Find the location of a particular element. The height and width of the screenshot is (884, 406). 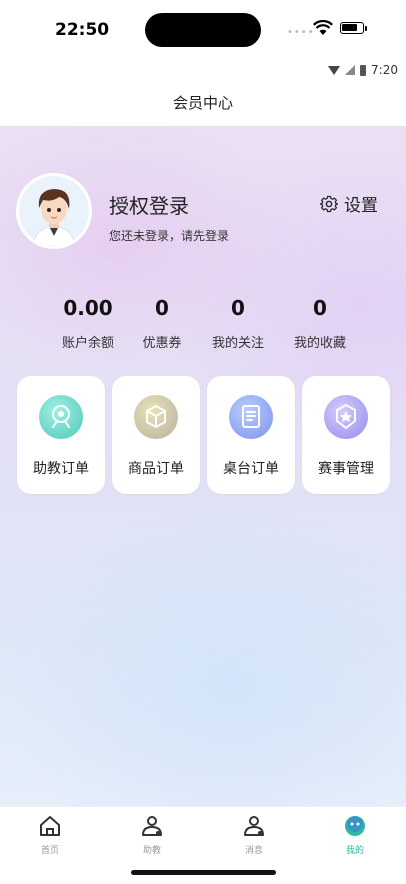

goods-order-icon is located at coordinates (156, 417).